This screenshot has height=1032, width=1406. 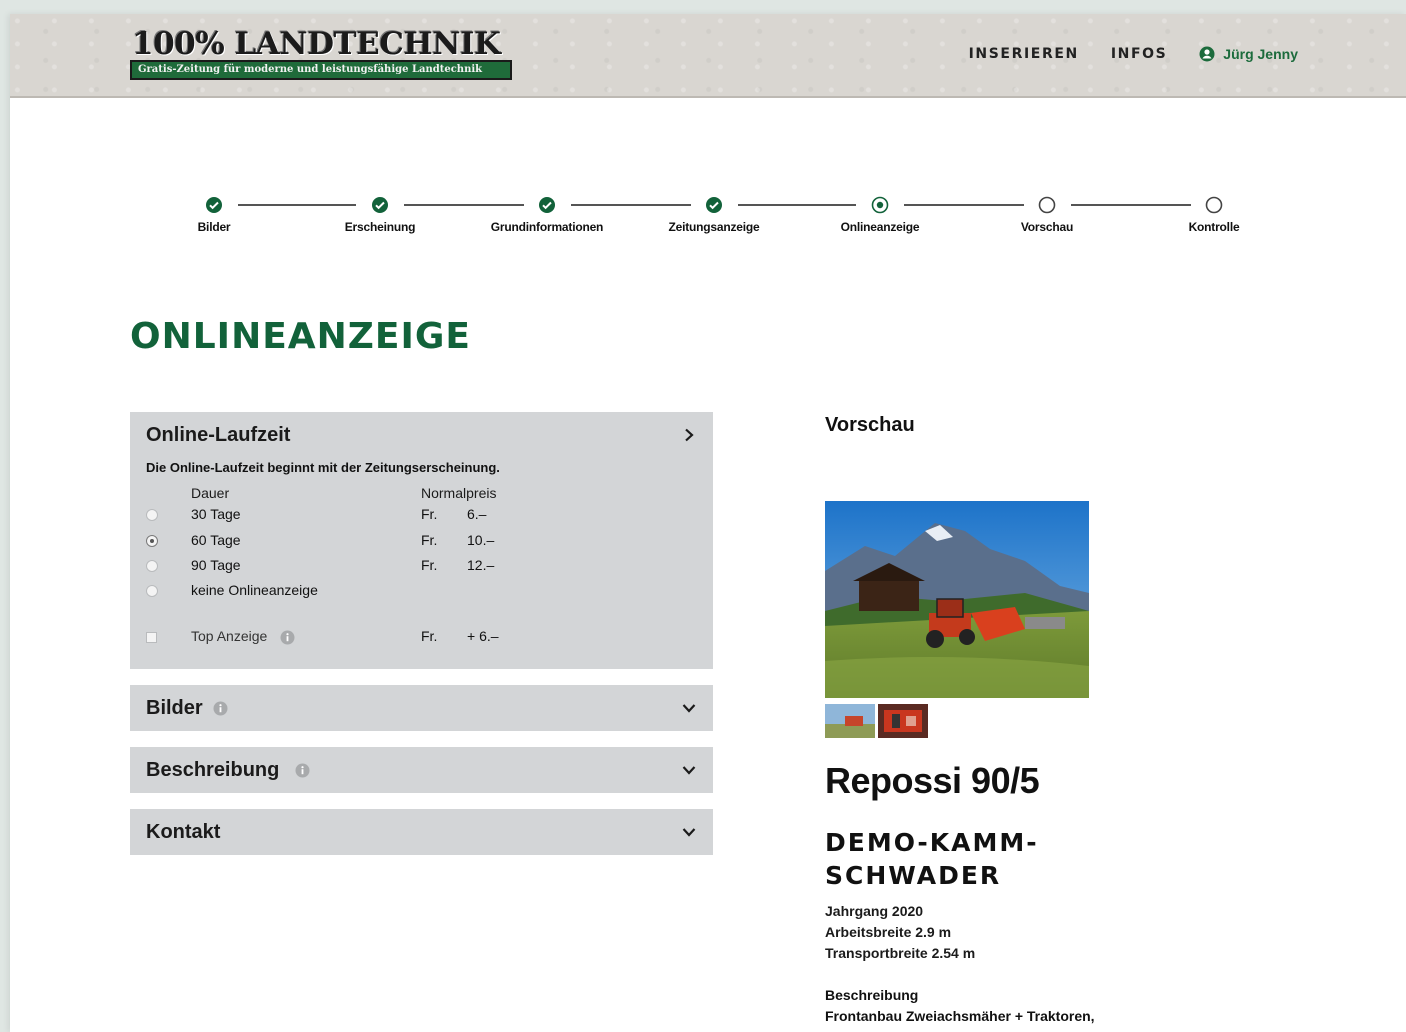 I want to click on option-price: 10.–, so click(x=481, y=540).